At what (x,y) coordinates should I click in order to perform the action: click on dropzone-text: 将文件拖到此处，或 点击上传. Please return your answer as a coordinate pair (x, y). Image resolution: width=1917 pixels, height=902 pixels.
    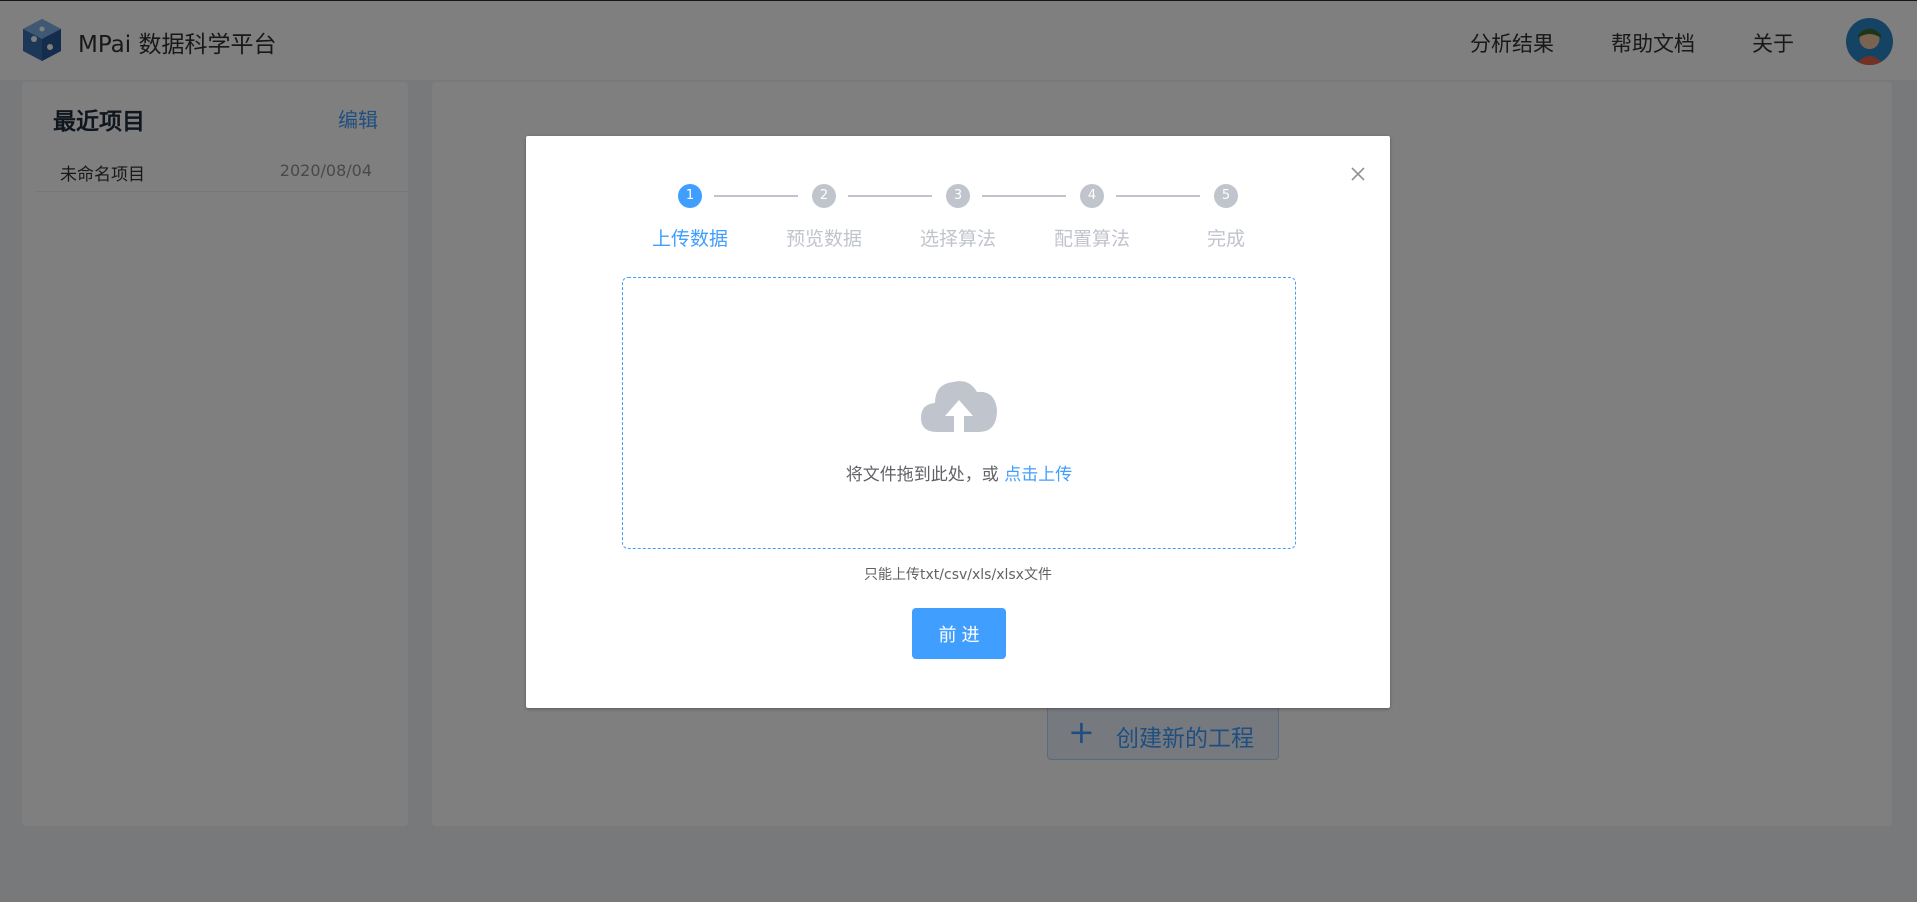
    Looking at the image, I should click on (959, 472).